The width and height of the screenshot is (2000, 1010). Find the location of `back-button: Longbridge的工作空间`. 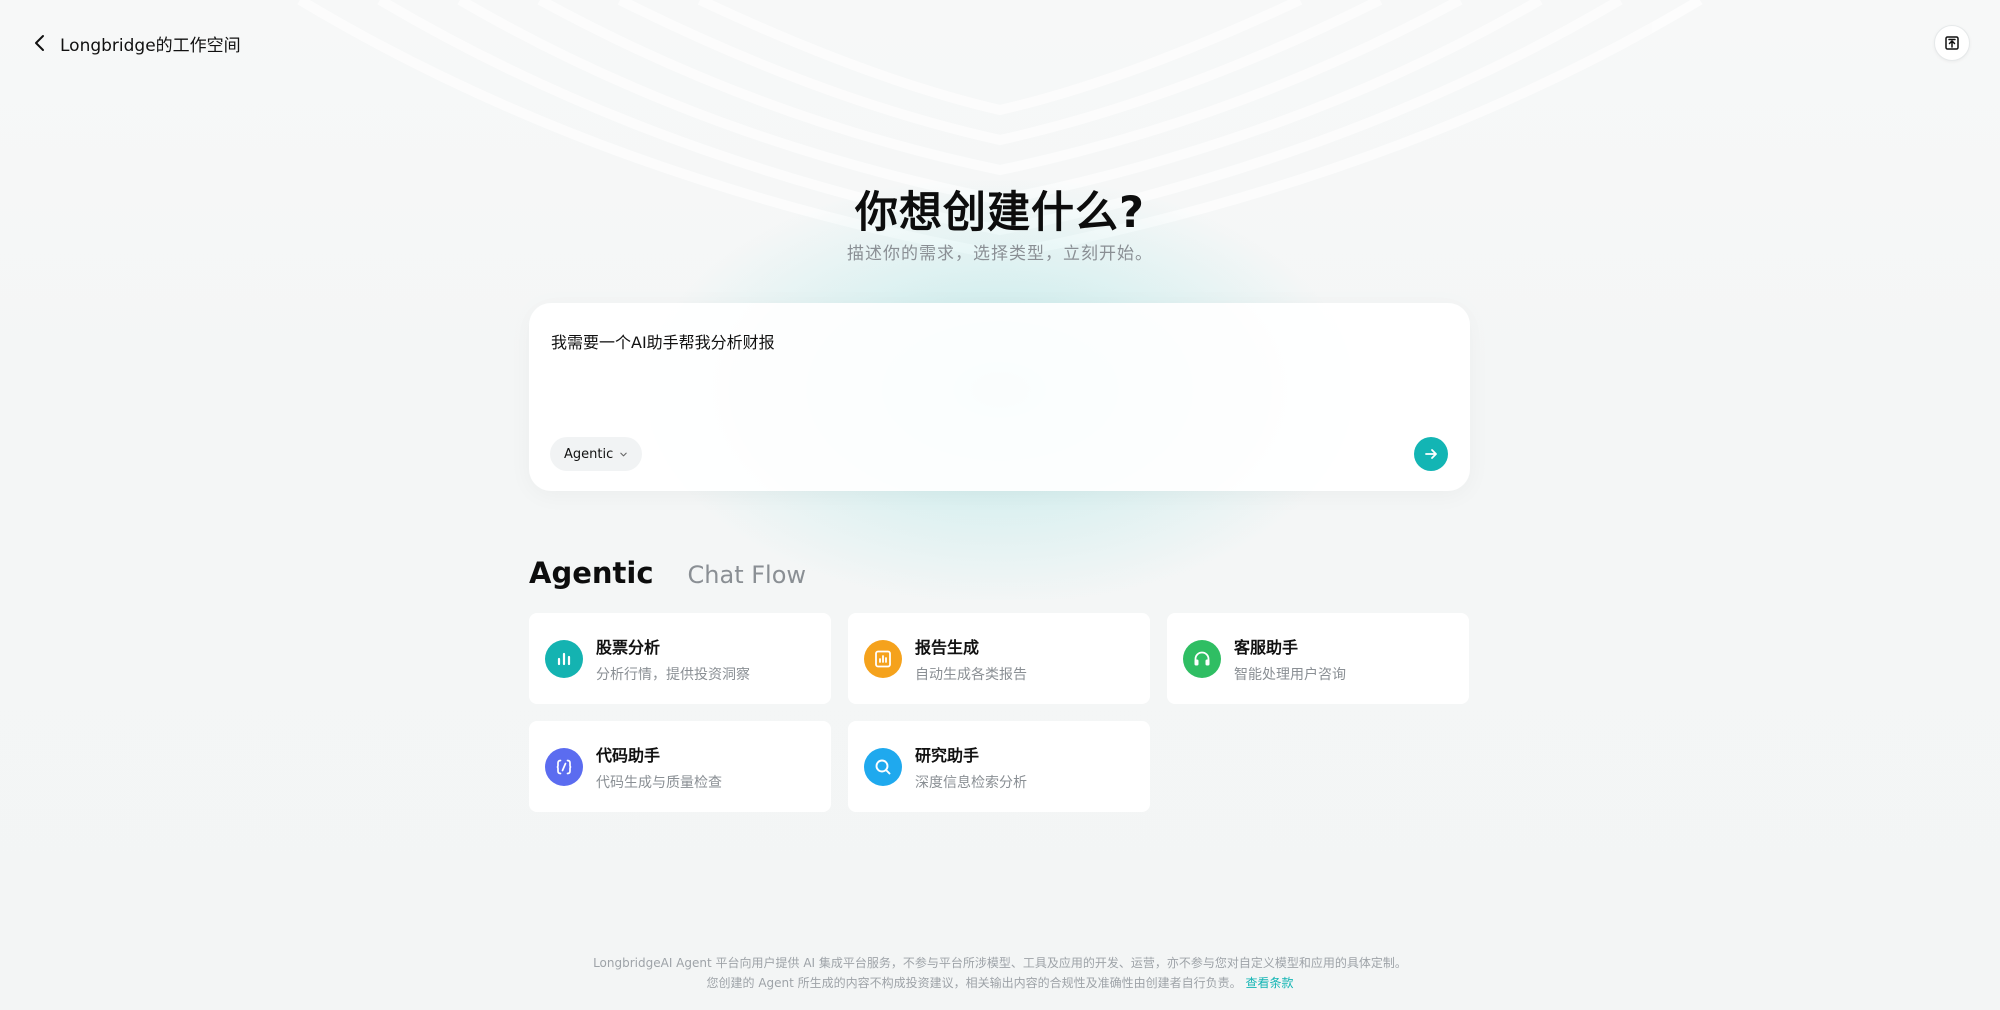

back-button: Longbridge的工作空间 is located at coordinates (135, 43).